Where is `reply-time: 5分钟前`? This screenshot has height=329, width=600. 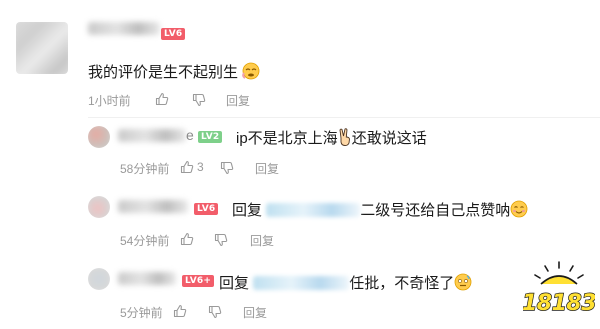 reply-time: 5分钟前 is located at coordinates (141, 313).